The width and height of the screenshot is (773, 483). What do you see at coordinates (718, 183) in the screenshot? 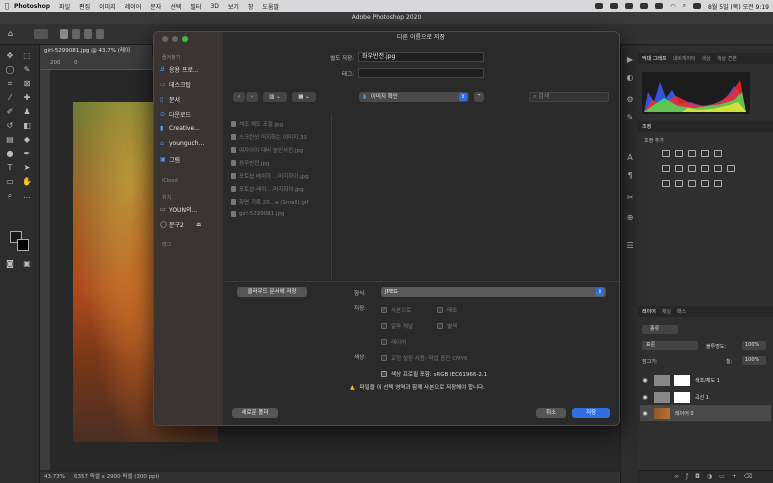
I see `selective-color-icon` at bounding box center [718, 183].